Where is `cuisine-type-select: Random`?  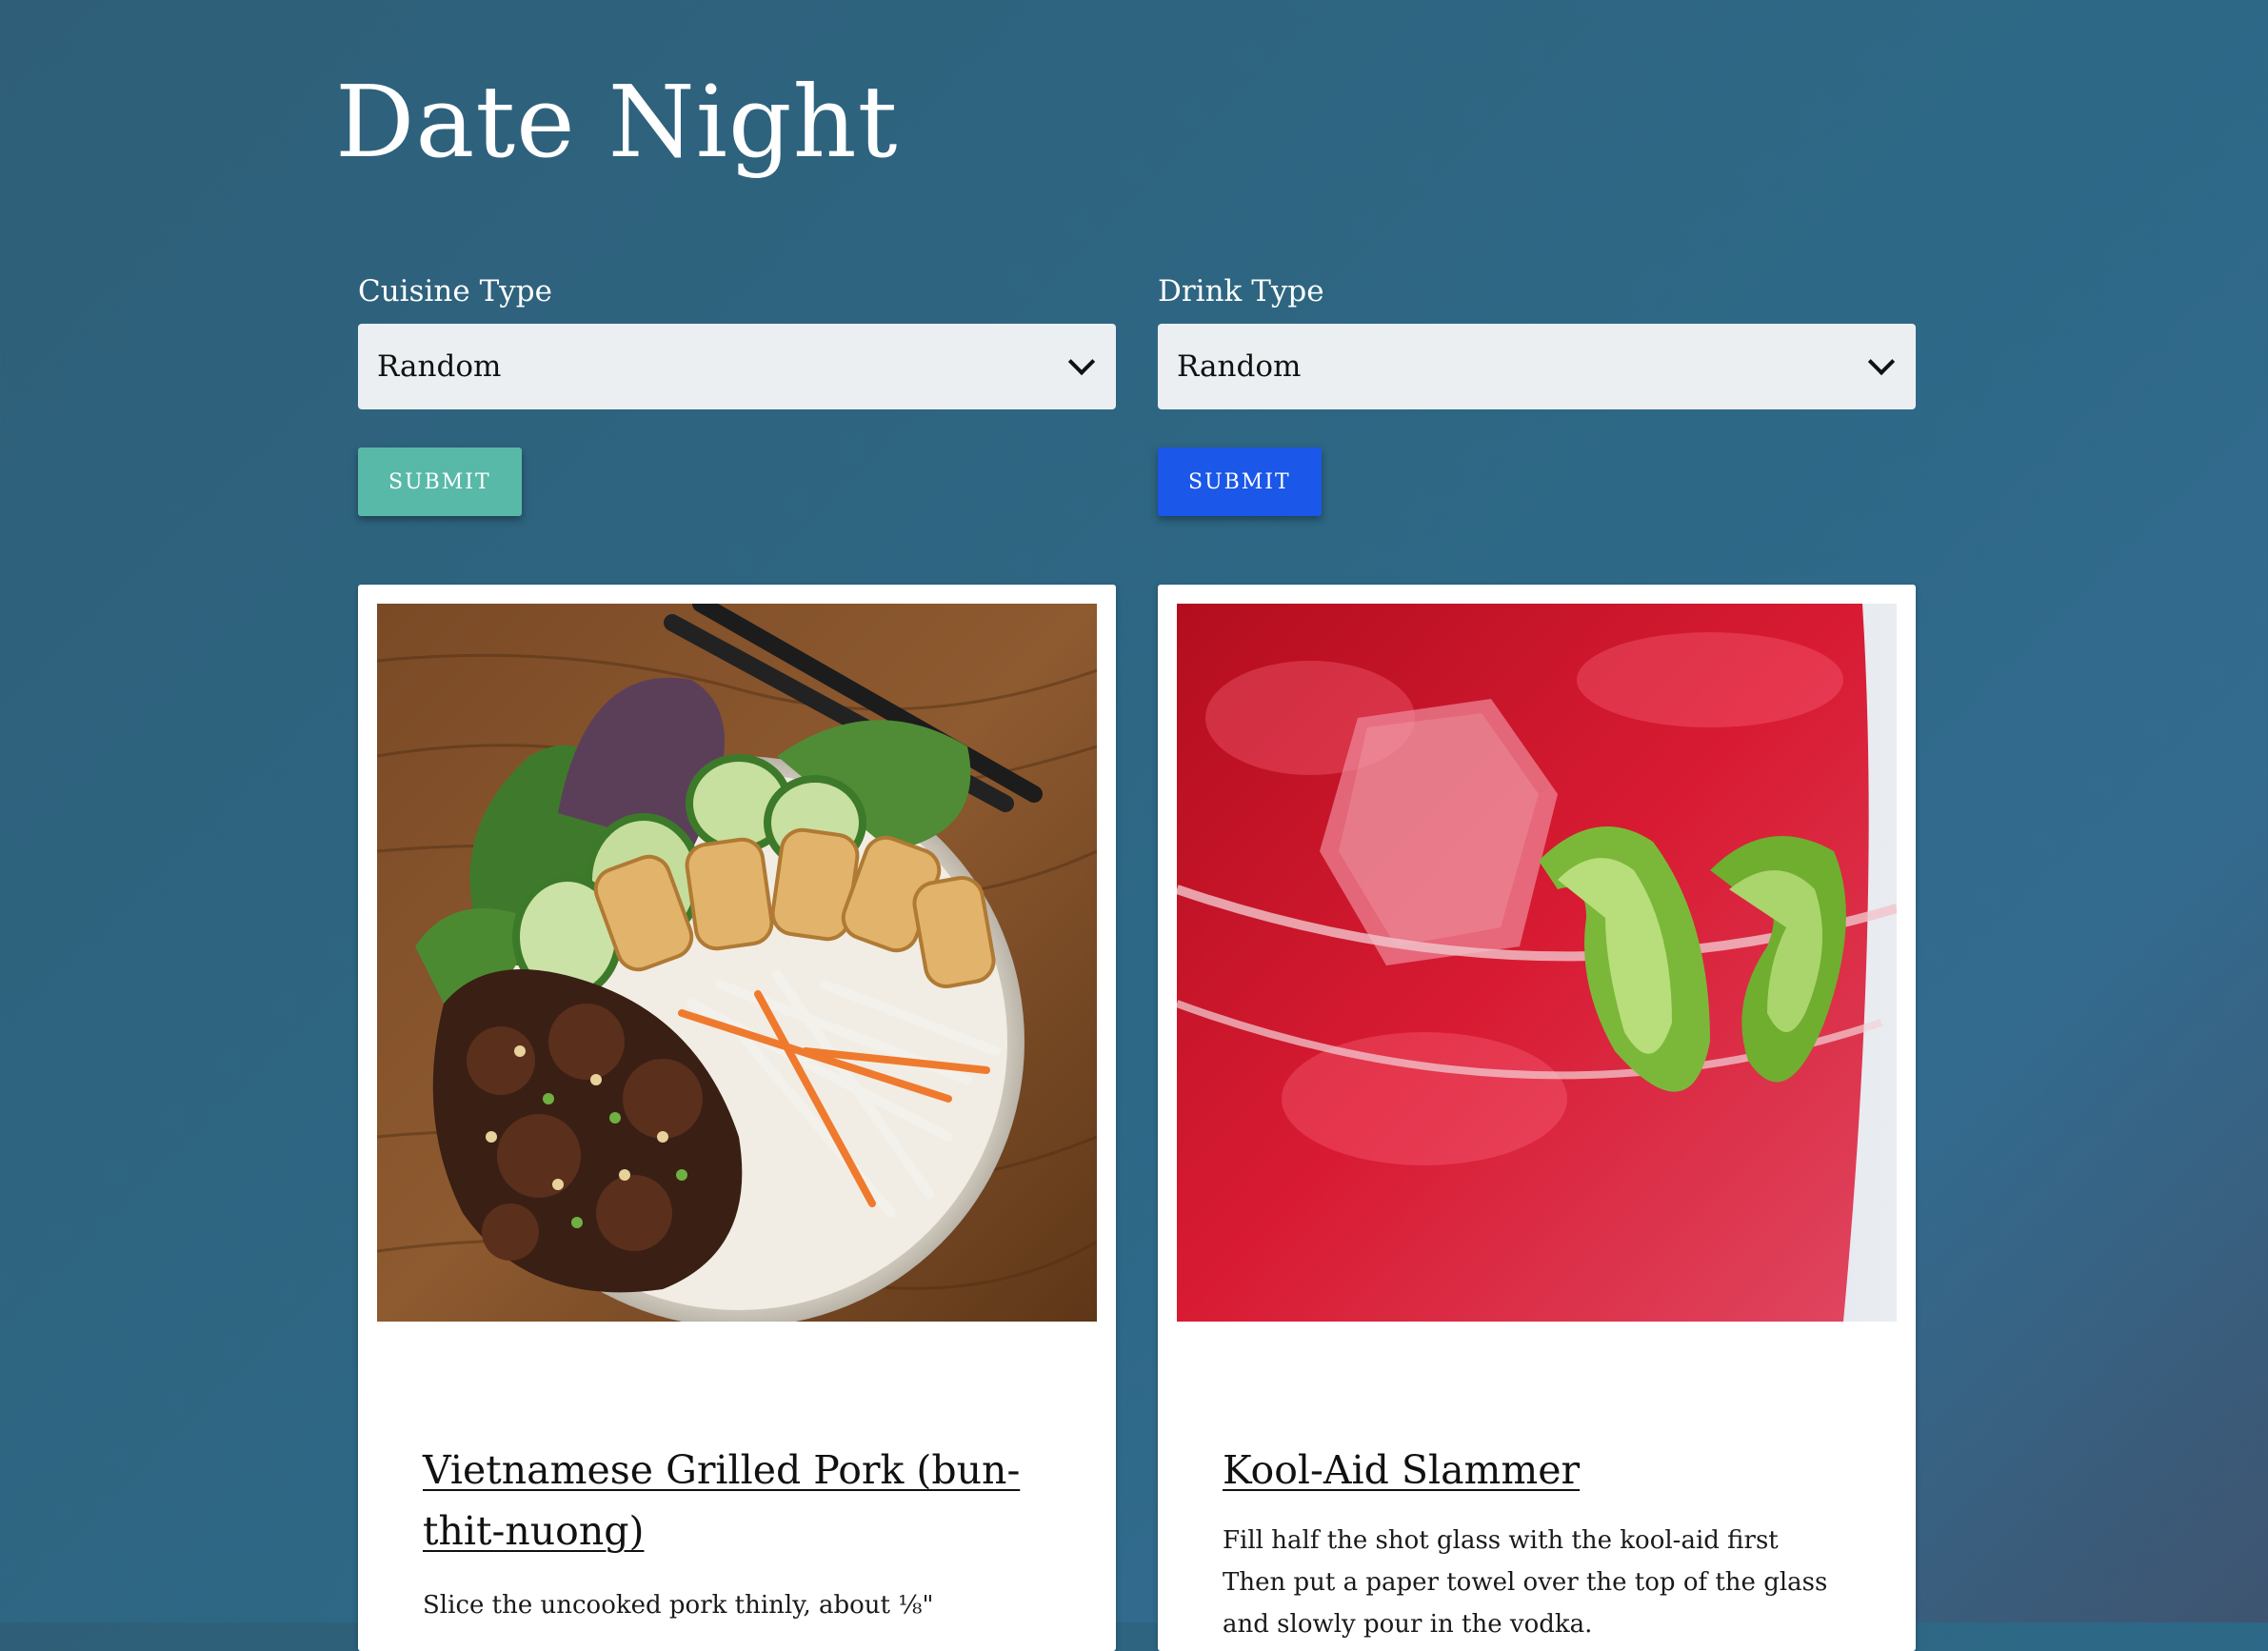
cuisine-type-select: Random is located at coordinates (737, 366).